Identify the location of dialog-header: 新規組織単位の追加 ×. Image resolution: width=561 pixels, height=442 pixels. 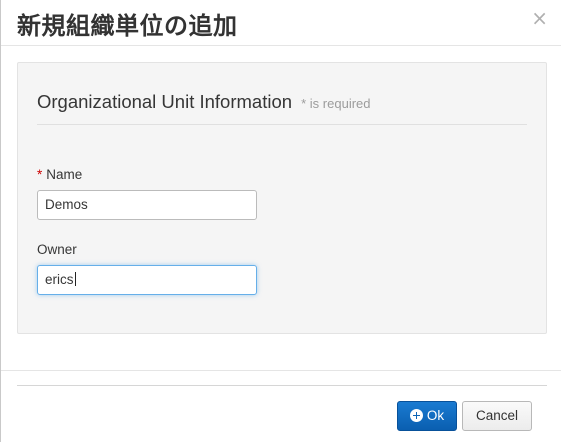
(281, 23).